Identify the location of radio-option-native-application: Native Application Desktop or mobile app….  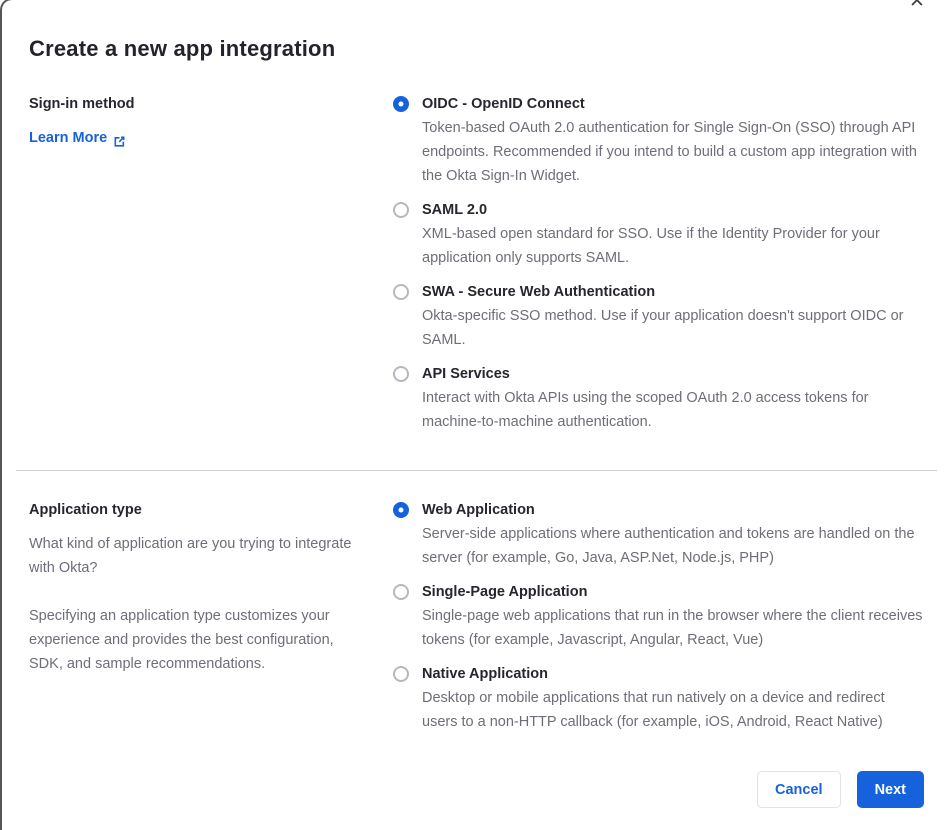
(658, 698).